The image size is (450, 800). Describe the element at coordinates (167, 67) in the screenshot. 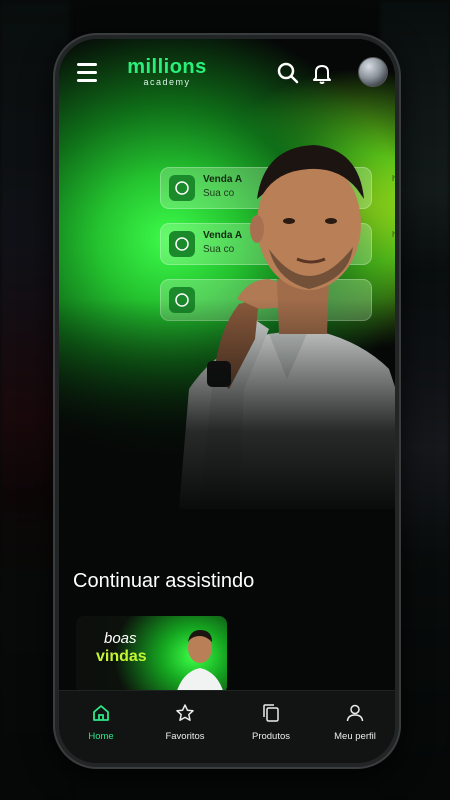

I see `logo-main-text: millions` at that location.